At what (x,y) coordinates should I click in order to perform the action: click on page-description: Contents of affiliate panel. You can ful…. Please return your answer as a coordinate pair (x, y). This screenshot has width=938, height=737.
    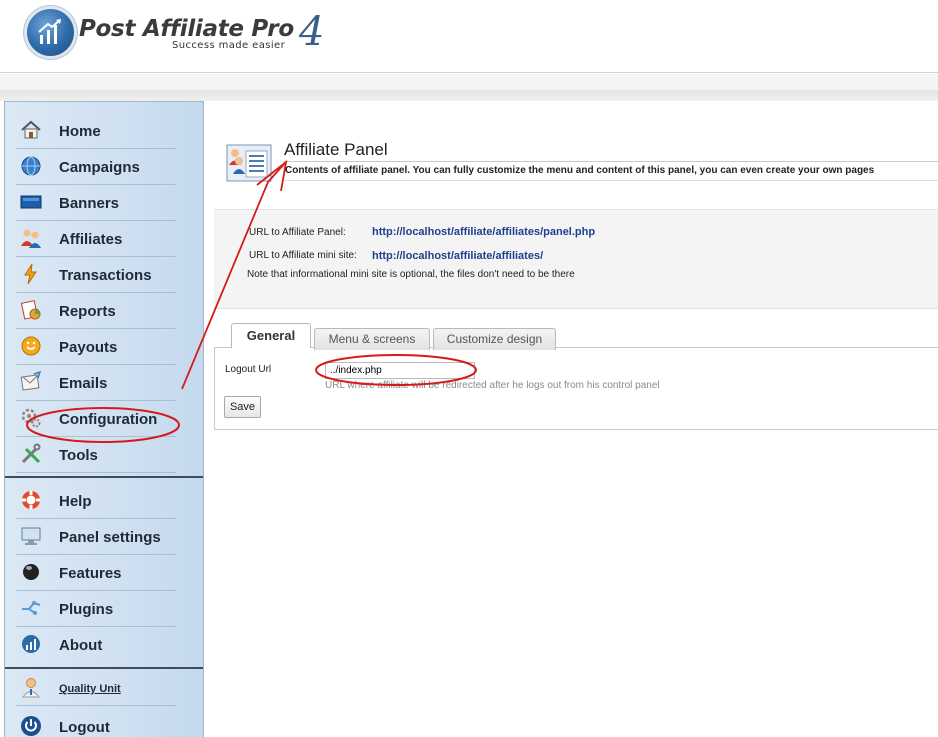
    Looking at the image, I should click on (580, 170).